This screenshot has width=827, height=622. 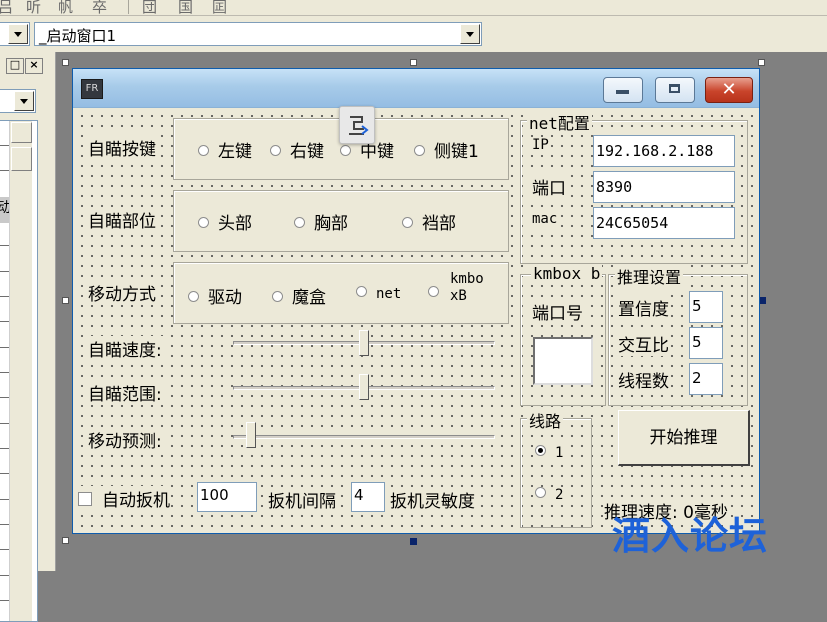 What do you see at coordinates (364, 387) in the screenshot?
I see `aim-range-slider` at bounding box center [364, 387].